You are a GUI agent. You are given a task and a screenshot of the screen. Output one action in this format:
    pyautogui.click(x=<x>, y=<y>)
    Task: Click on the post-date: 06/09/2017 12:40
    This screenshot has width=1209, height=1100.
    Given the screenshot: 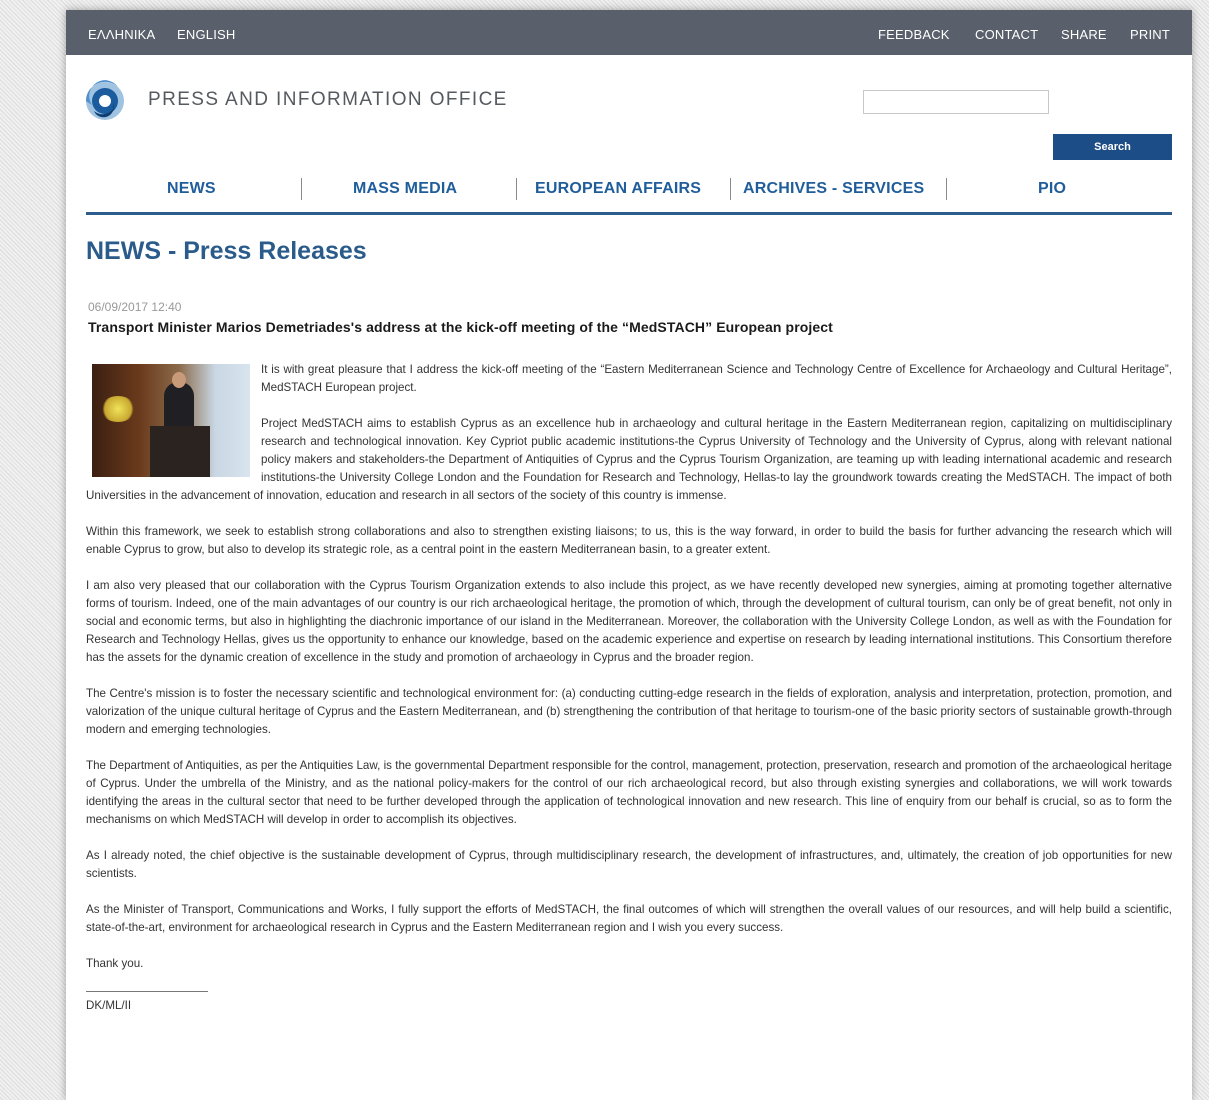 What is the action you would take?
    pyautogui.click(x=135, y=307)
    